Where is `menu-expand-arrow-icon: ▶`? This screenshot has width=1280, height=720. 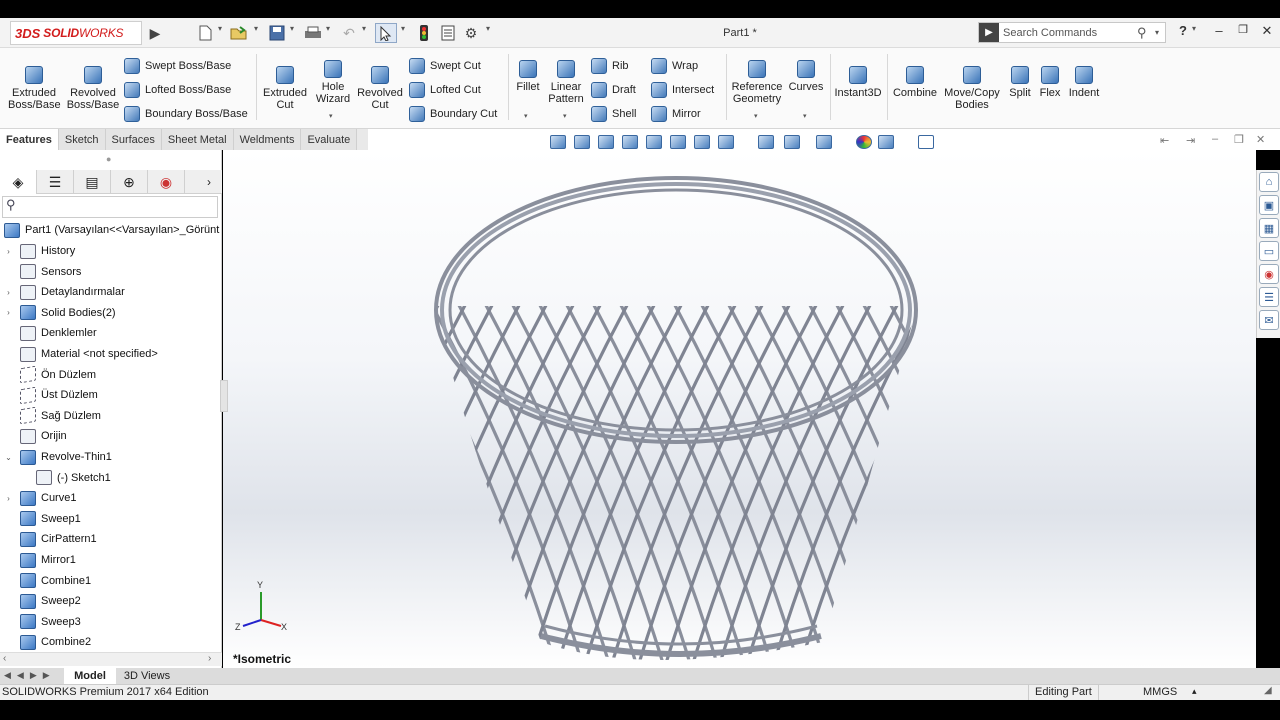 menu-expand-arrow-icon: ▶ is located at coordinates (155, 33).